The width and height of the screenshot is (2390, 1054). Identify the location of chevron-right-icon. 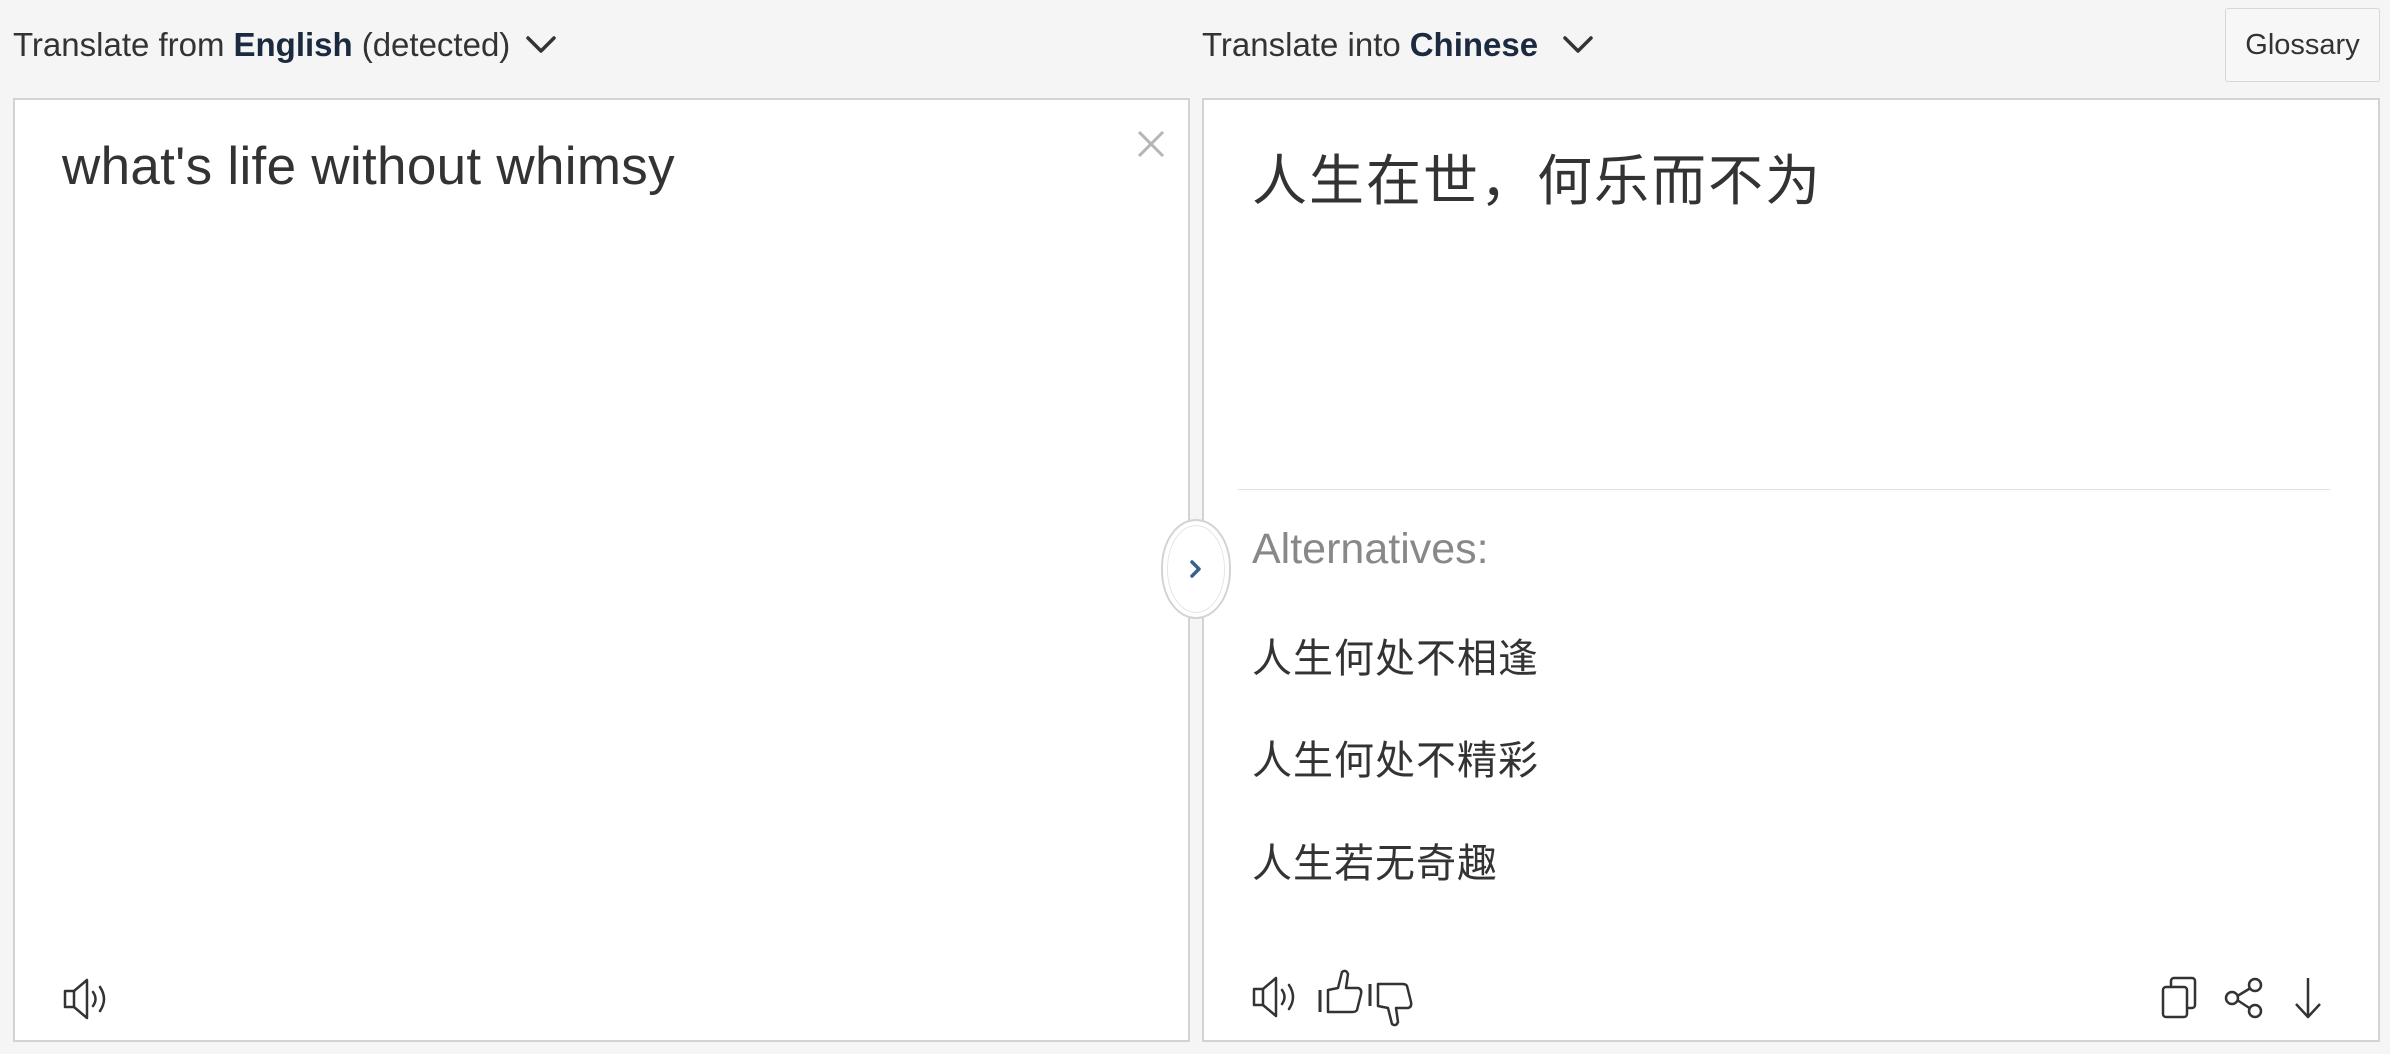
(1196, 569).